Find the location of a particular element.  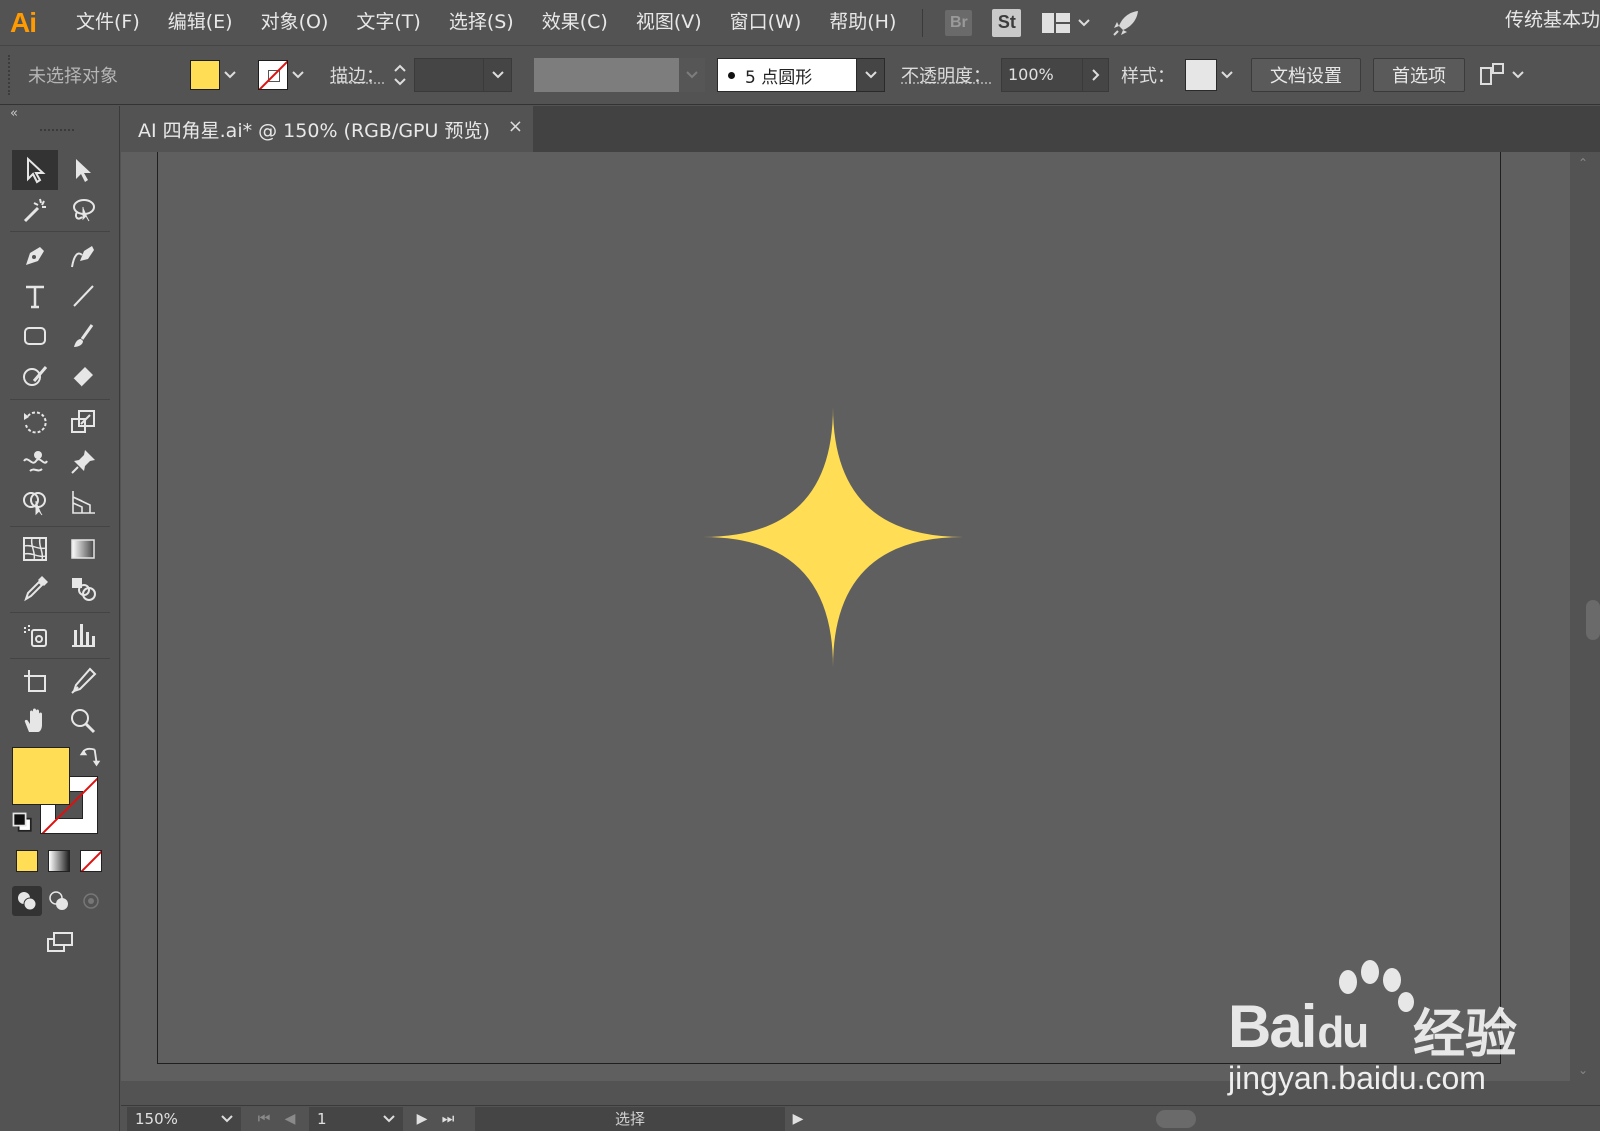

opacity-label: 不透明度： is located at coordinates (946, 75).